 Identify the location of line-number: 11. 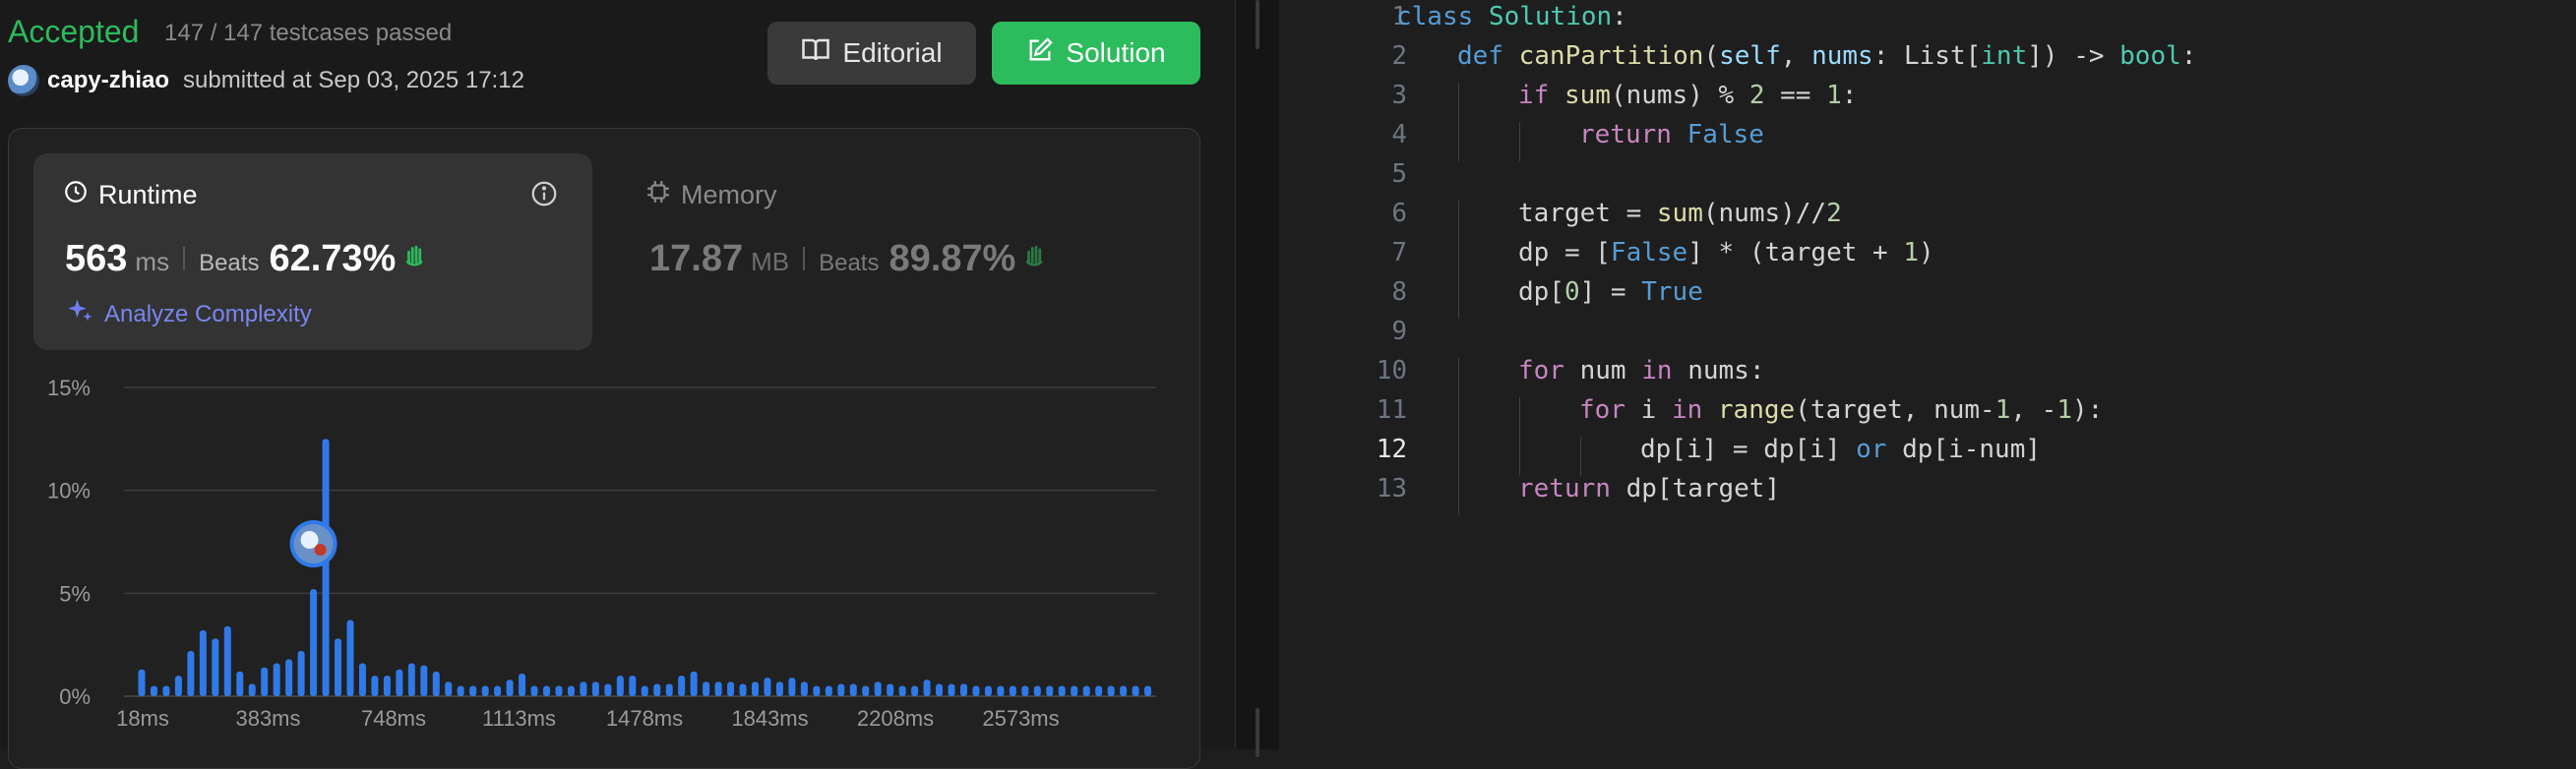
(1343, 410).